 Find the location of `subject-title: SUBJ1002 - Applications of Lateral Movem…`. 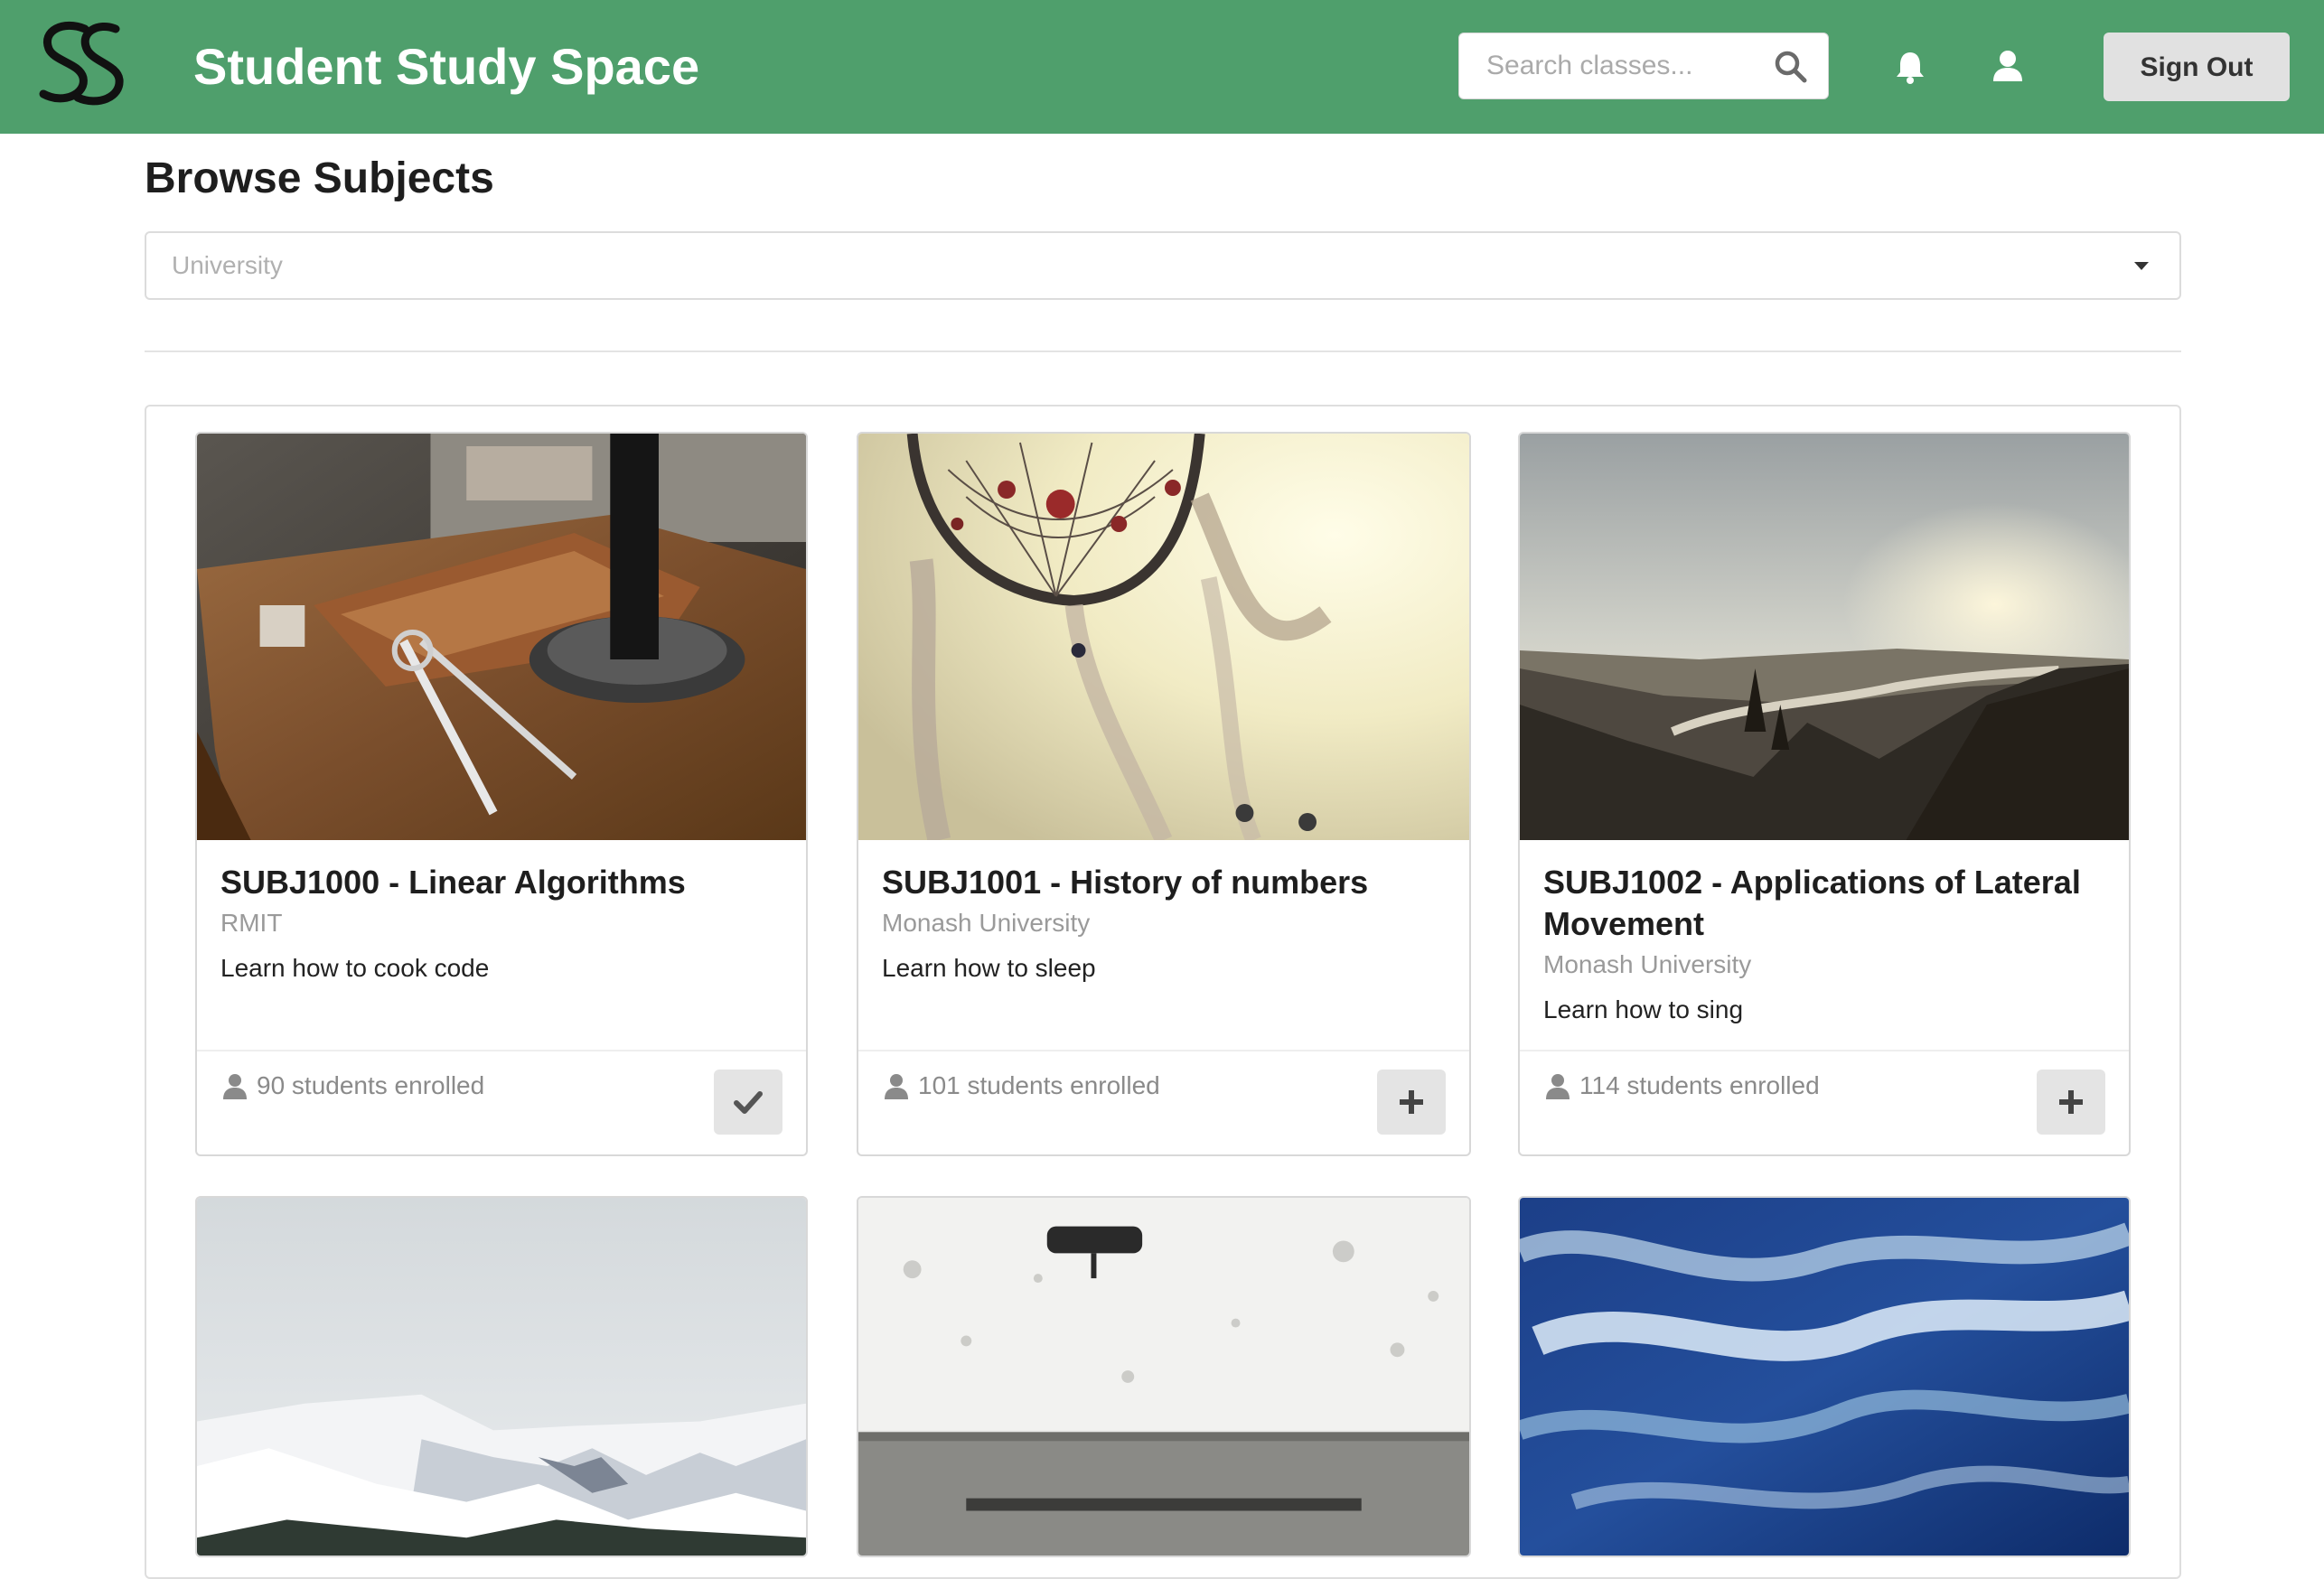

subject-title: SUBJ1002 - Applications of Lateral Movem… is located at coordinates (1827, 903).